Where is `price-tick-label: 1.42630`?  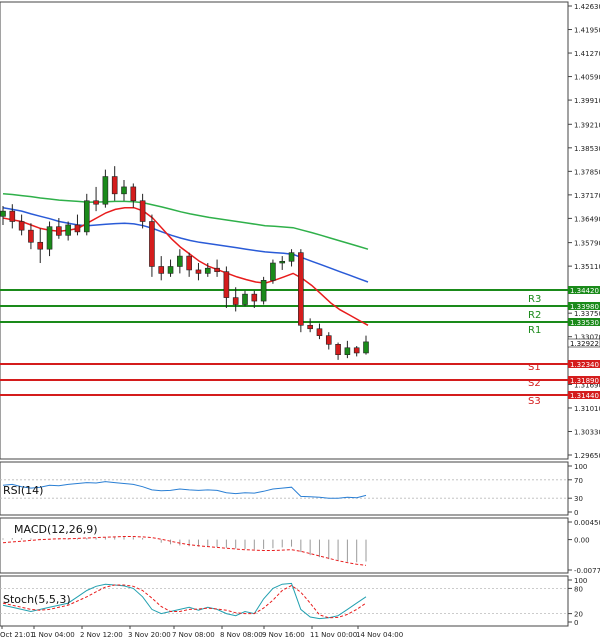
price-tick-label: 1.42630 is located at coordinates (587, 7).